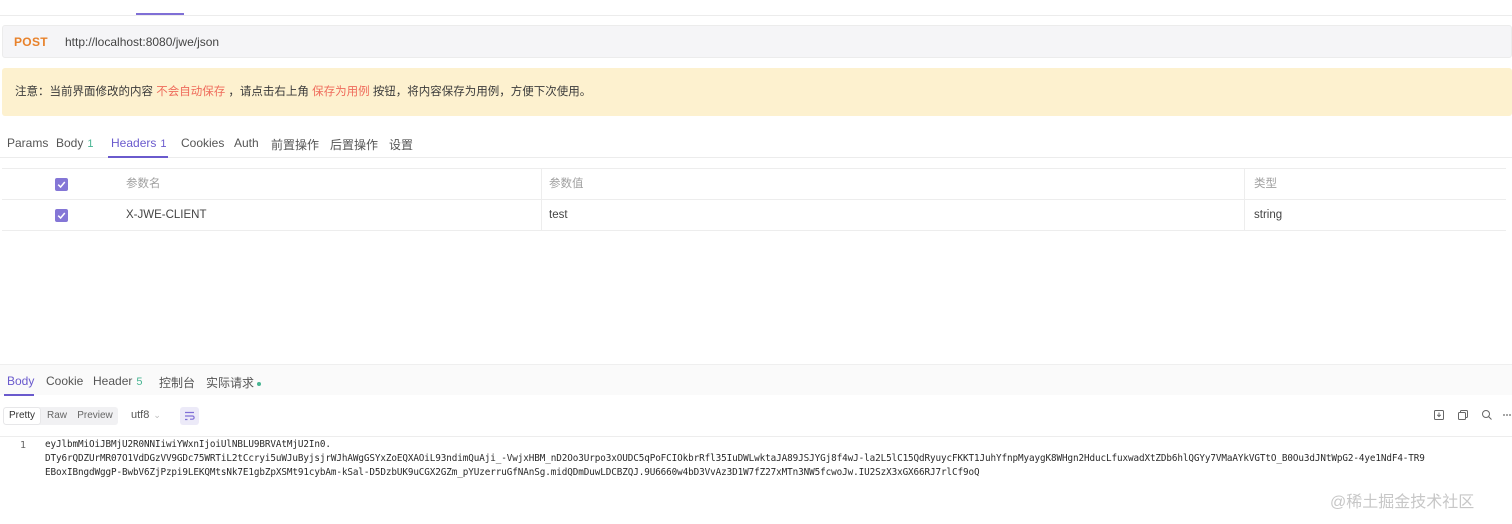  What do you see at coordinates (84, 92) in the screenshot?
I see `notice-prefix: 注意：当前界面修改的内容` at bounding box center [84, 92].